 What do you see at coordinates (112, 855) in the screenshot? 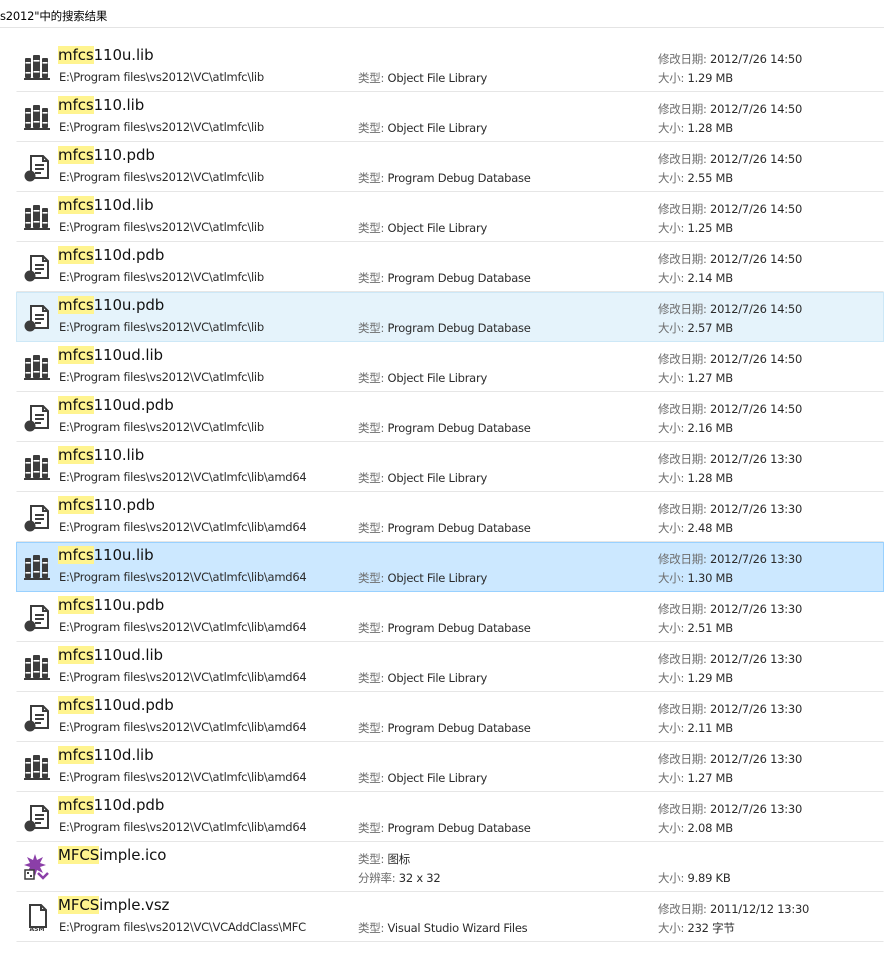
I see `file-name: MFCSimple.ico` at bounding box center [112, 855].